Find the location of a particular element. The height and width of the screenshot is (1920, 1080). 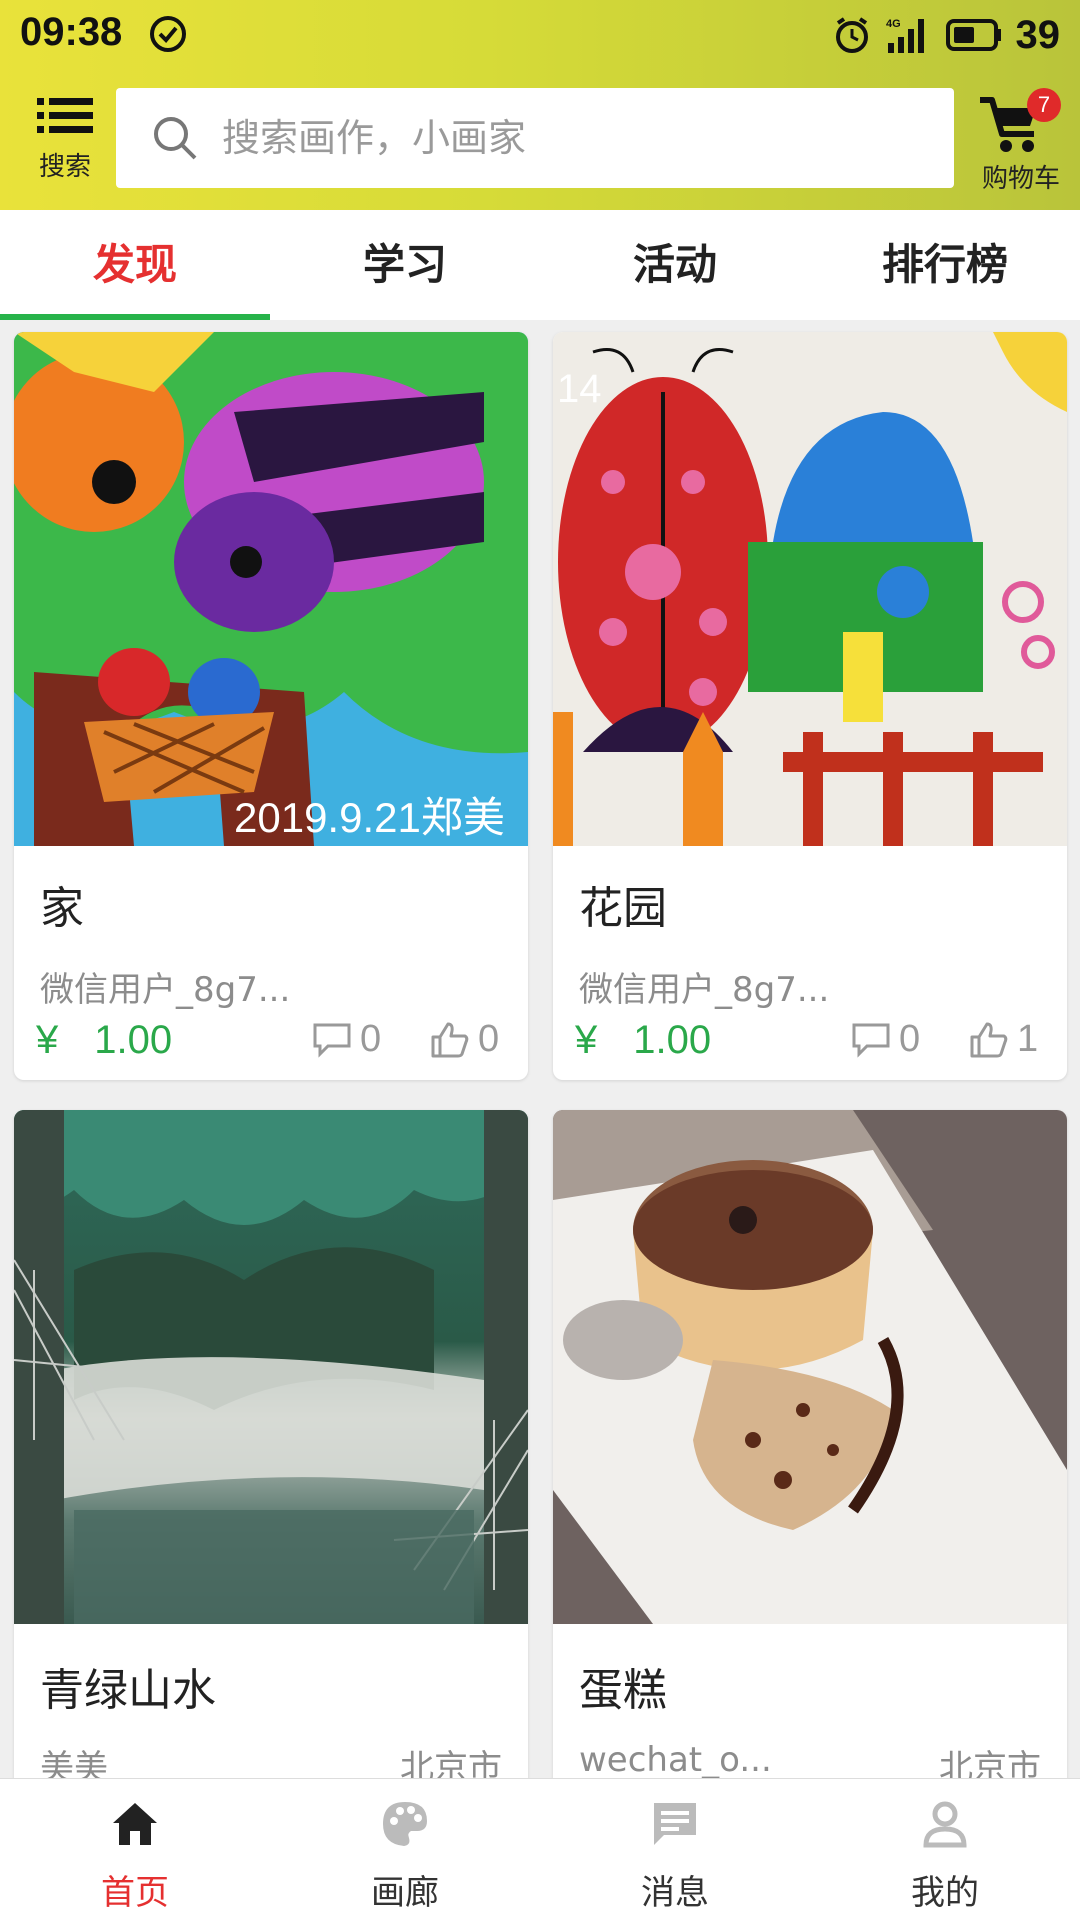

battery-icon is located at coordinates (973, 35).